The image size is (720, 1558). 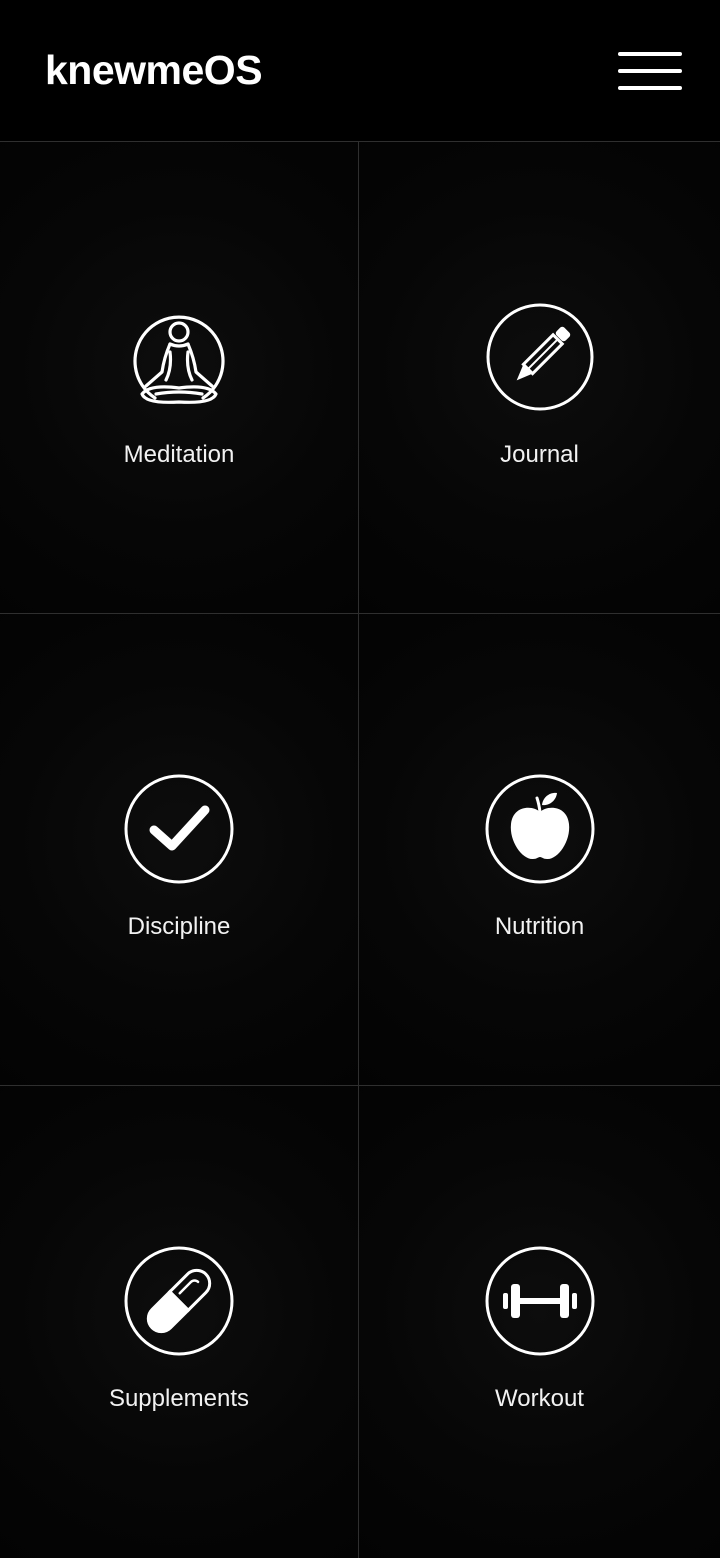 I want to click on apple-icon, so click(x=540, y=829).